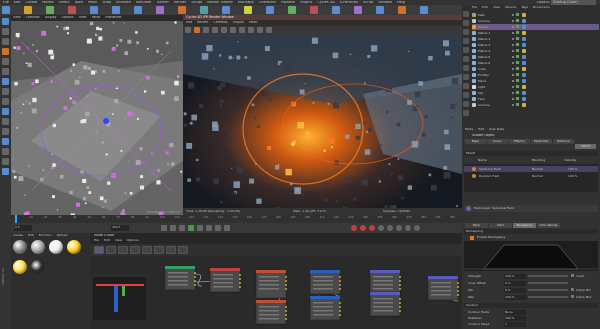  Describe the element at coordinates (541, 141) in the screenshot. I see `attribute-tab-parameter: Parameter` at that location.